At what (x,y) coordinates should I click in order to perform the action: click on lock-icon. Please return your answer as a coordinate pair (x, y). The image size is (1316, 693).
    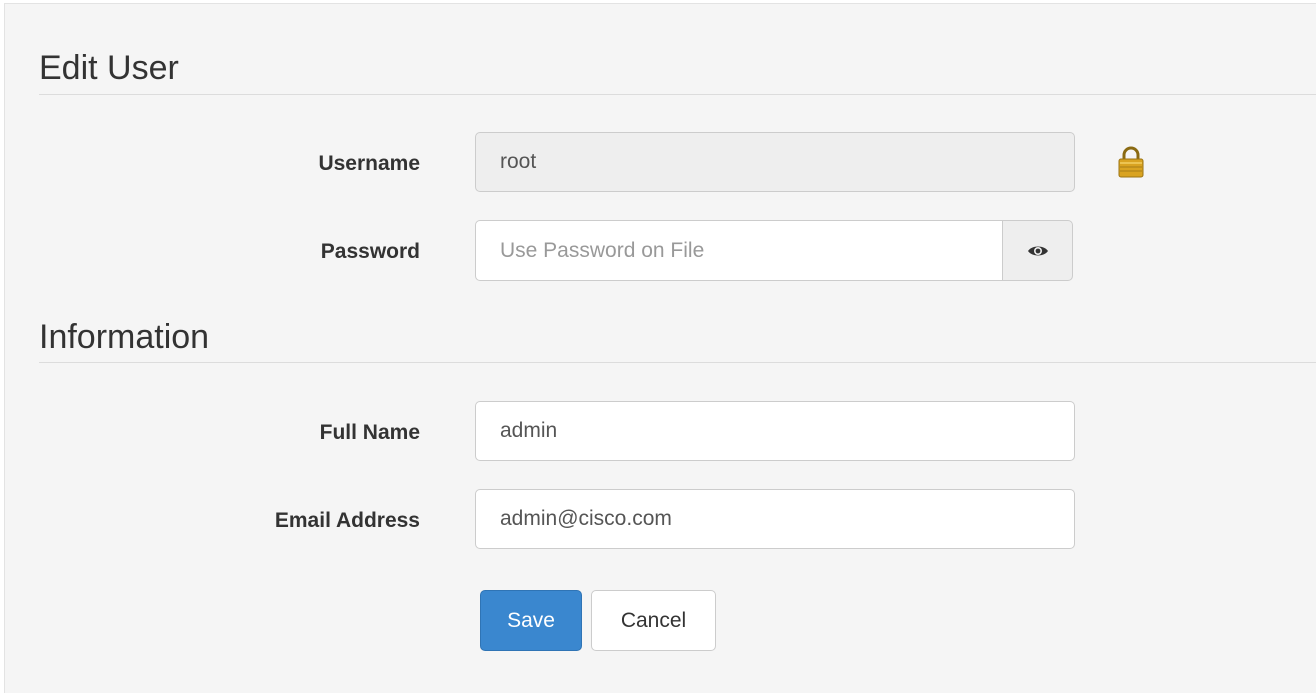
    Looking at the image, I should click on (1131, 162).